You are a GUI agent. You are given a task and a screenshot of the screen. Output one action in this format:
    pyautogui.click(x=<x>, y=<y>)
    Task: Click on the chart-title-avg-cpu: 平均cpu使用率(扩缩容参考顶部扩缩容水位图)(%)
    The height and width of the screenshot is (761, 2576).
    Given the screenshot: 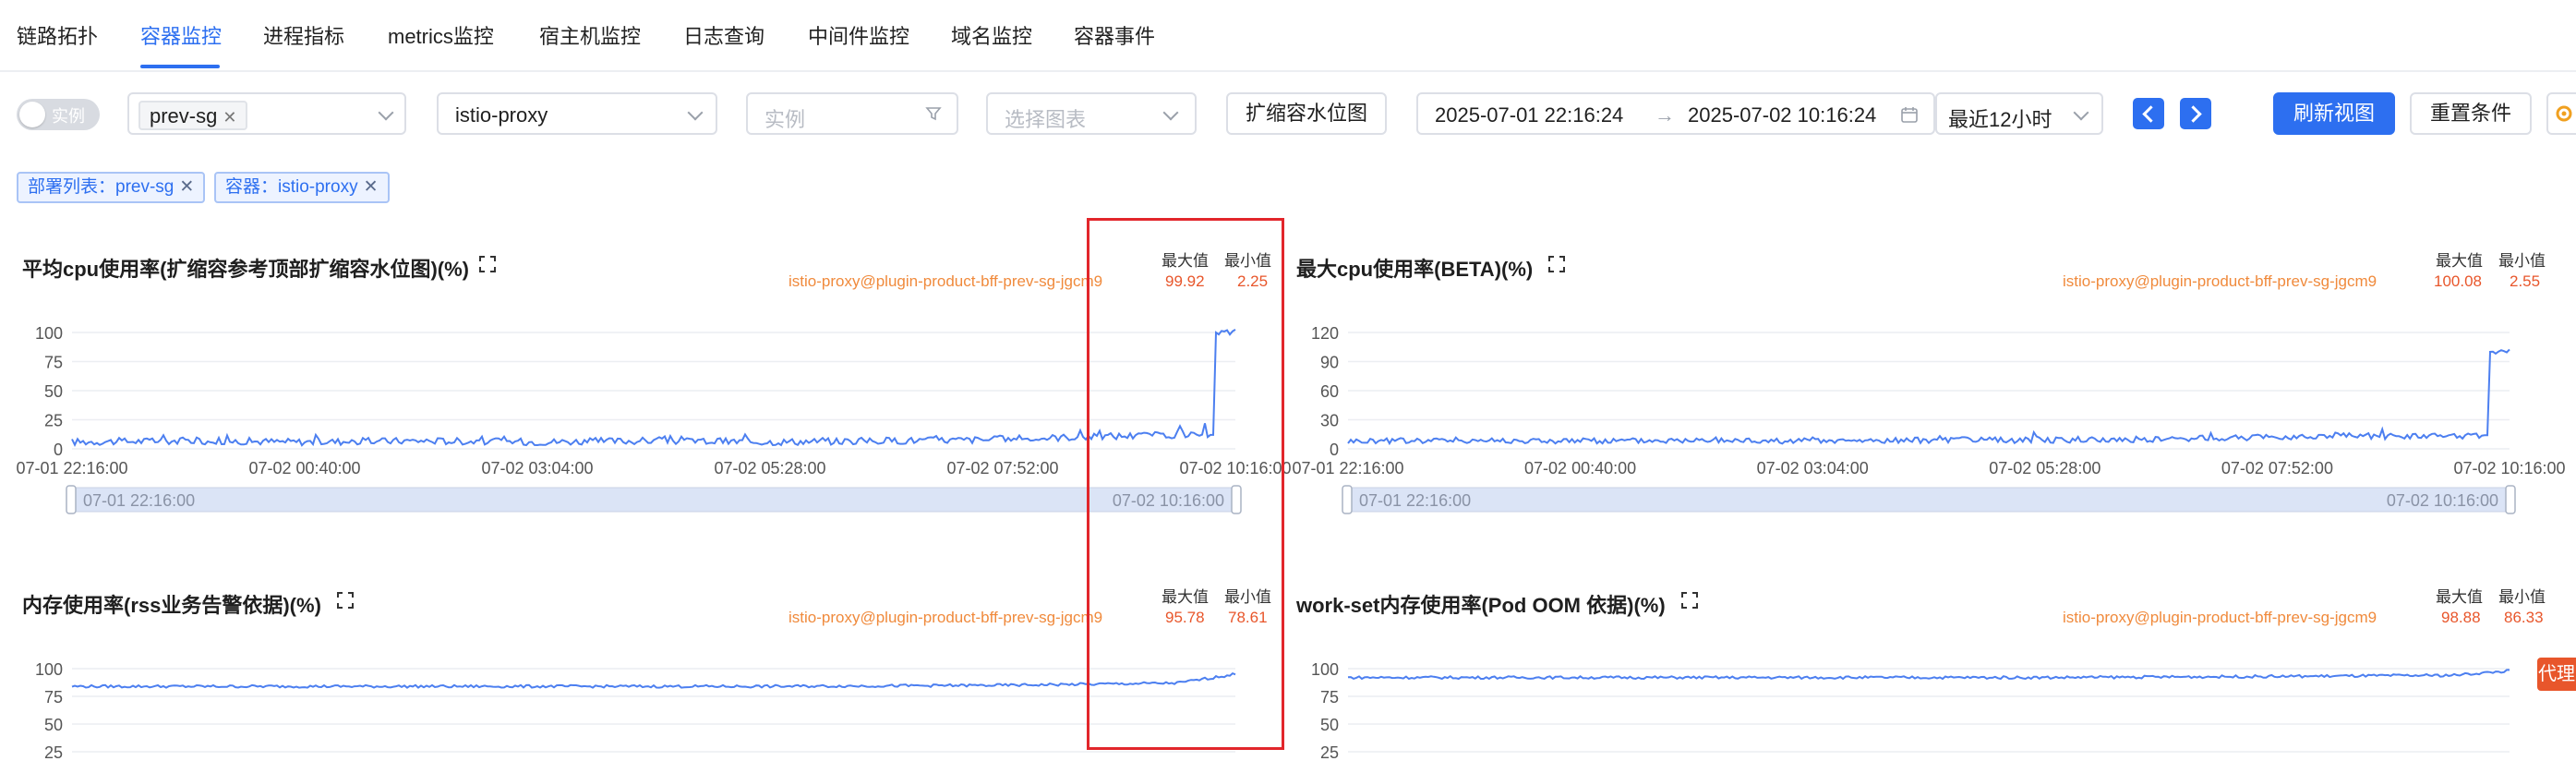 What is the action you would take?
    pyautogui.click(x=246, y=269)
    